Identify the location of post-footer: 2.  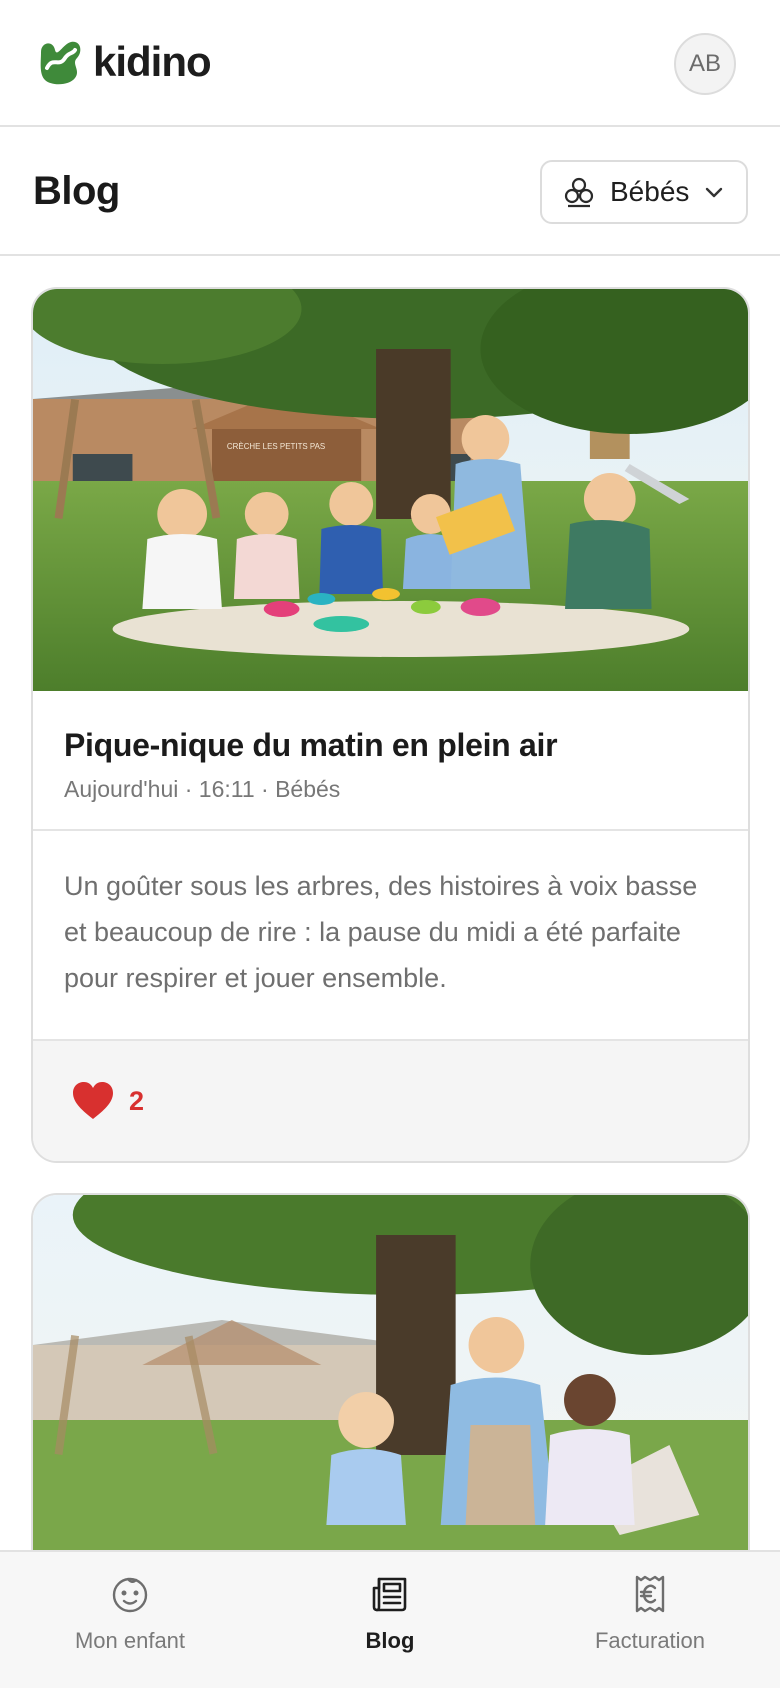
(390, 1101).